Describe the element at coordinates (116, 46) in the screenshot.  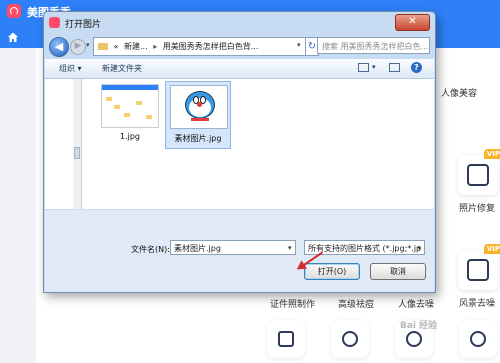
I see `breadcrumb-overflow: «` at that location.